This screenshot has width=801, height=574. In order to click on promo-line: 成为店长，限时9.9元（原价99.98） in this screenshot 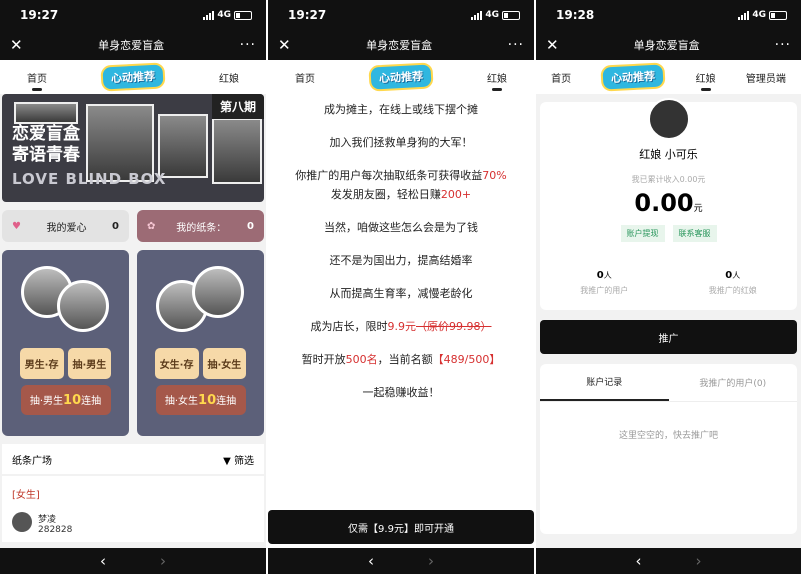, I will do `click(401, 326)`.